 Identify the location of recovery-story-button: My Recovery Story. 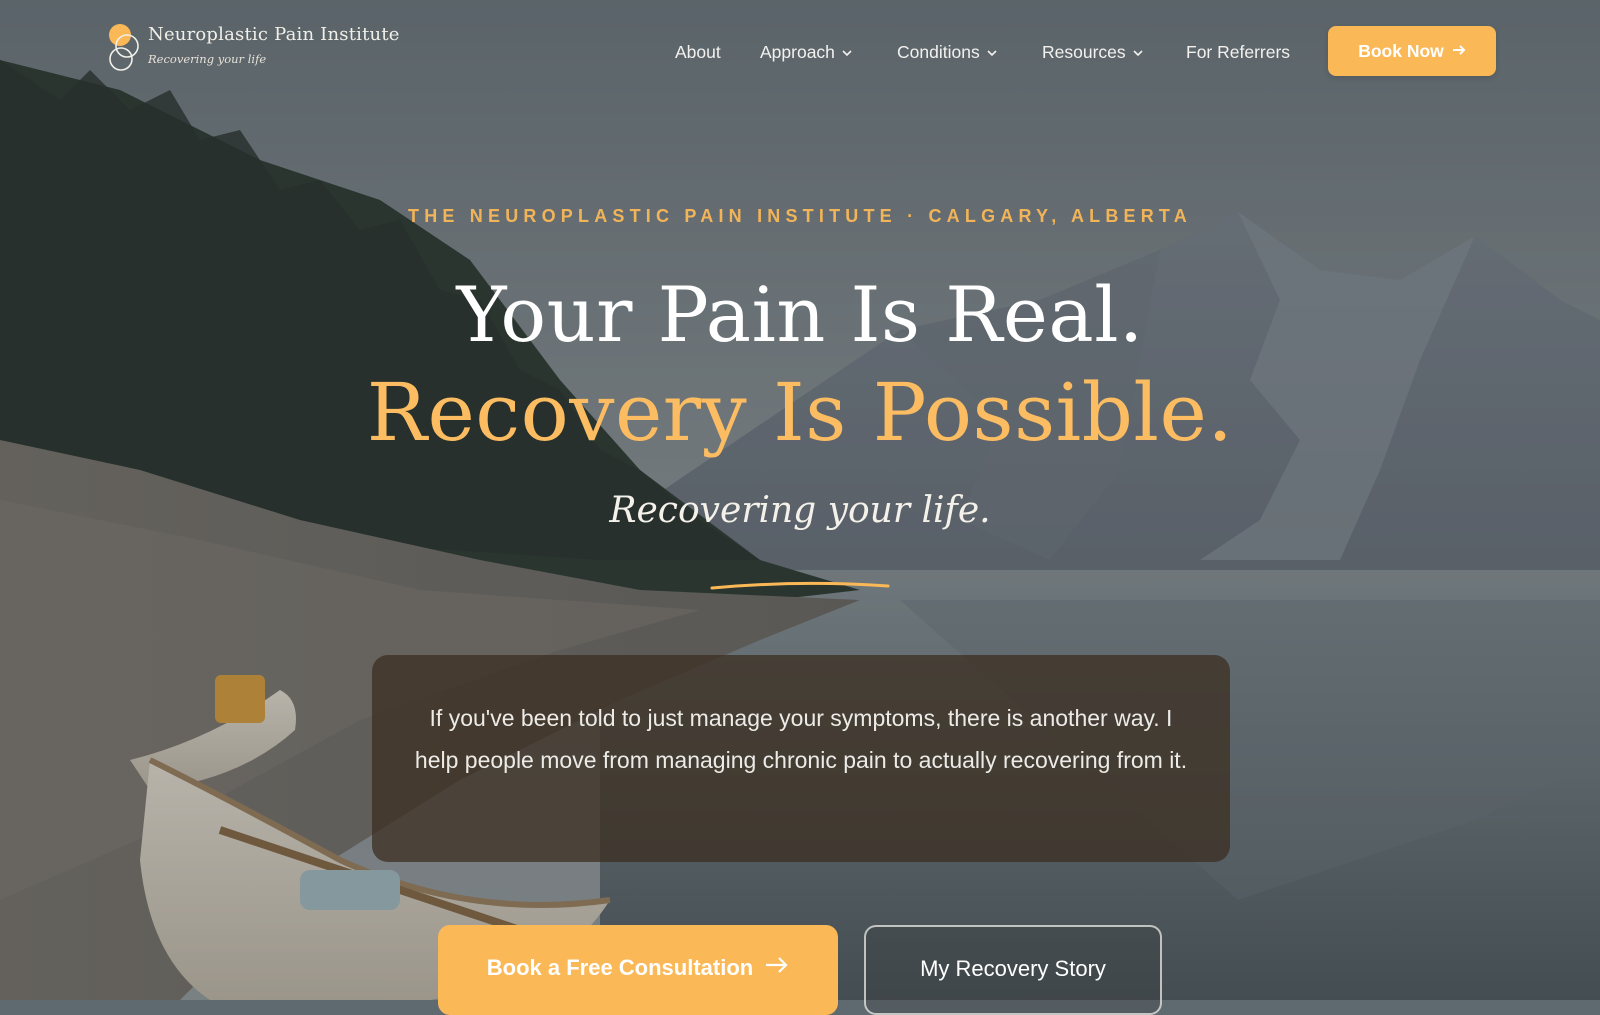
(1013, 970).